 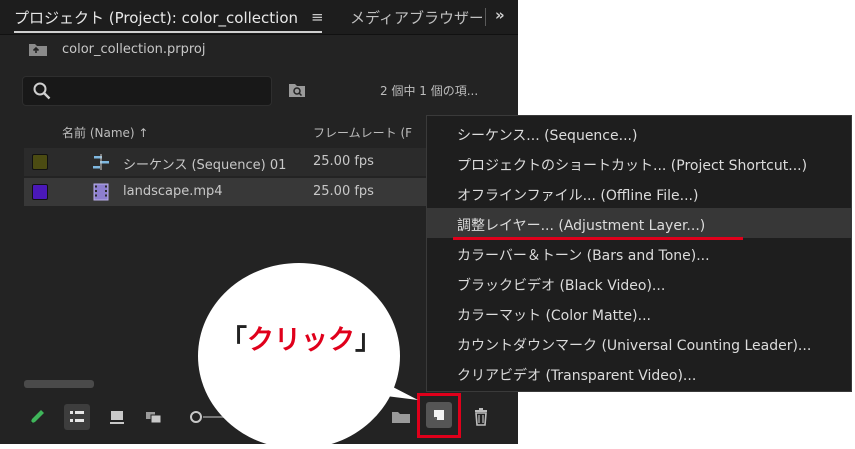 What do you see at coordinates (297, 90) in the screenshot?
I see `new-search-bin-icon` at bounding box center [297, 90].